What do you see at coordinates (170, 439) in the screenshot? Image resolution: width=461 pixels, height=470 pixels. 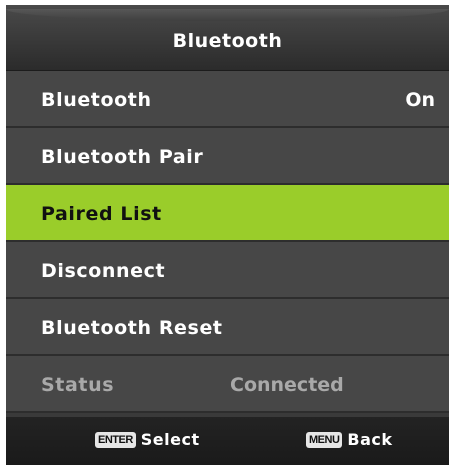 I see `select-hint-label: Select` at bounding box center [170, 439].